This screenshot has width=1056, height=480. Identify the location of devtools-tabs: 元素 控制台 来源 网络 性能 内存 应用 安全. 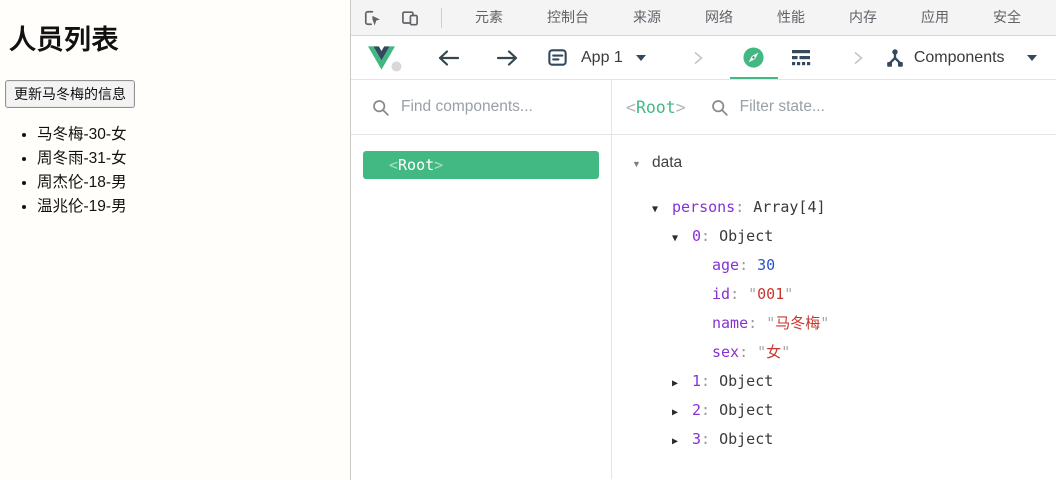
(748, 17).